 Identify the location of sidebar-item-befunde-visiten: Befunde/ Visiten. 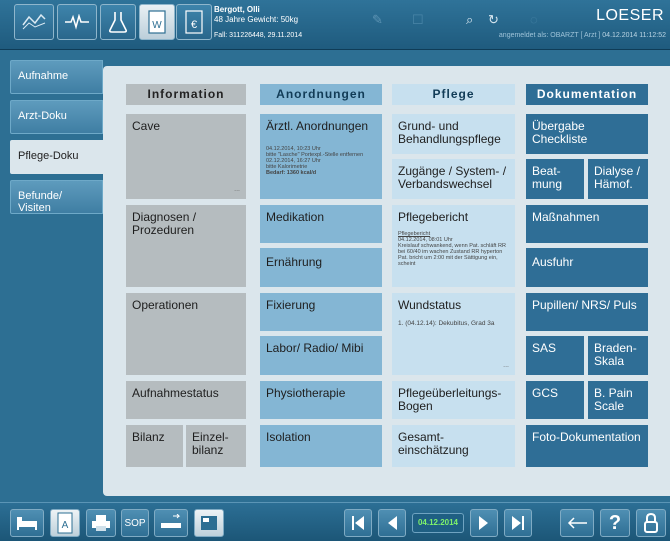
(56, 197).